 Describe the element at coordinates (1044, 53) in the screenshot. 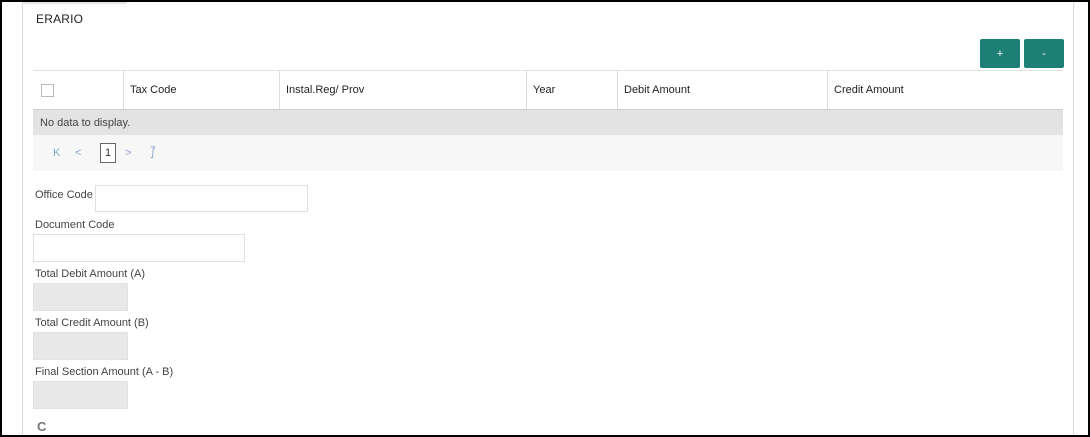

I see `remove-row-button: -` at that location.